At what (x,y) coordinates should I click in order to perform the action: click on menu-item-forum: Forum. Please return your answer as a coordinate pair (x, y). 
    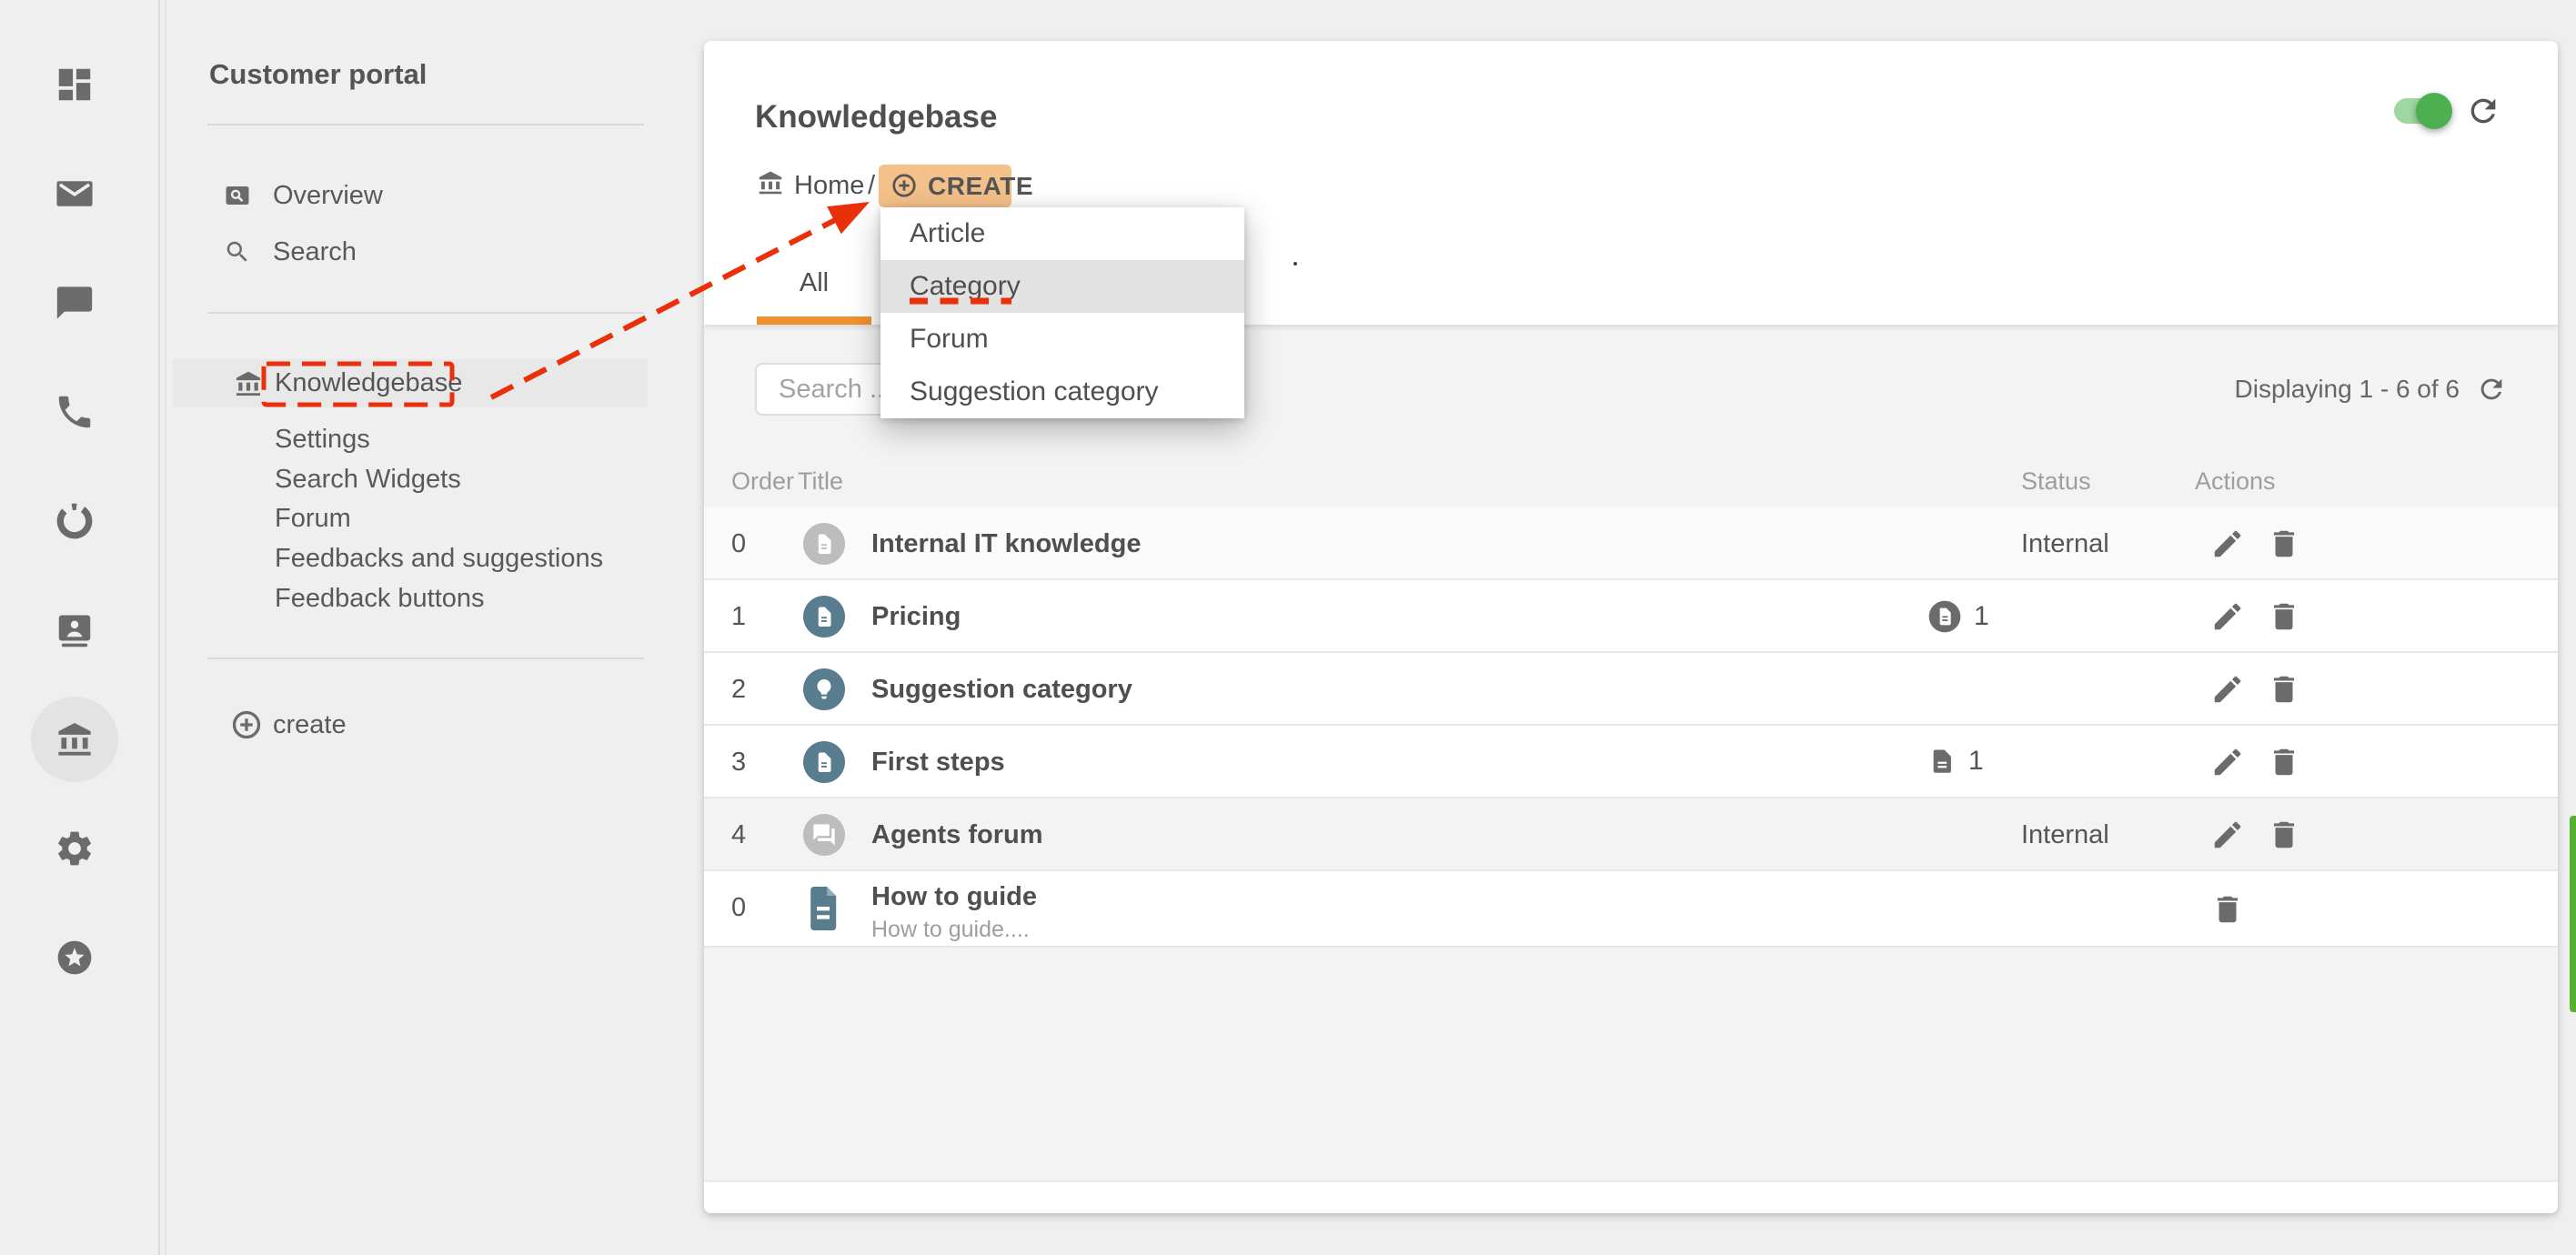
    Looking at the image, I should click on (1062, 339).